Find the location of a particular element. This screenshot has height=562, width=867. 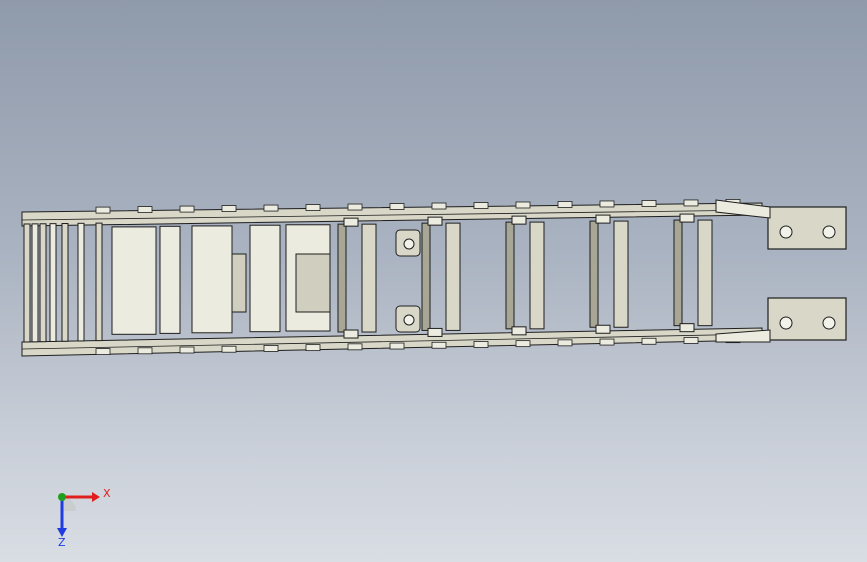

end-bracket-lower is located at coordinates (807, 319).